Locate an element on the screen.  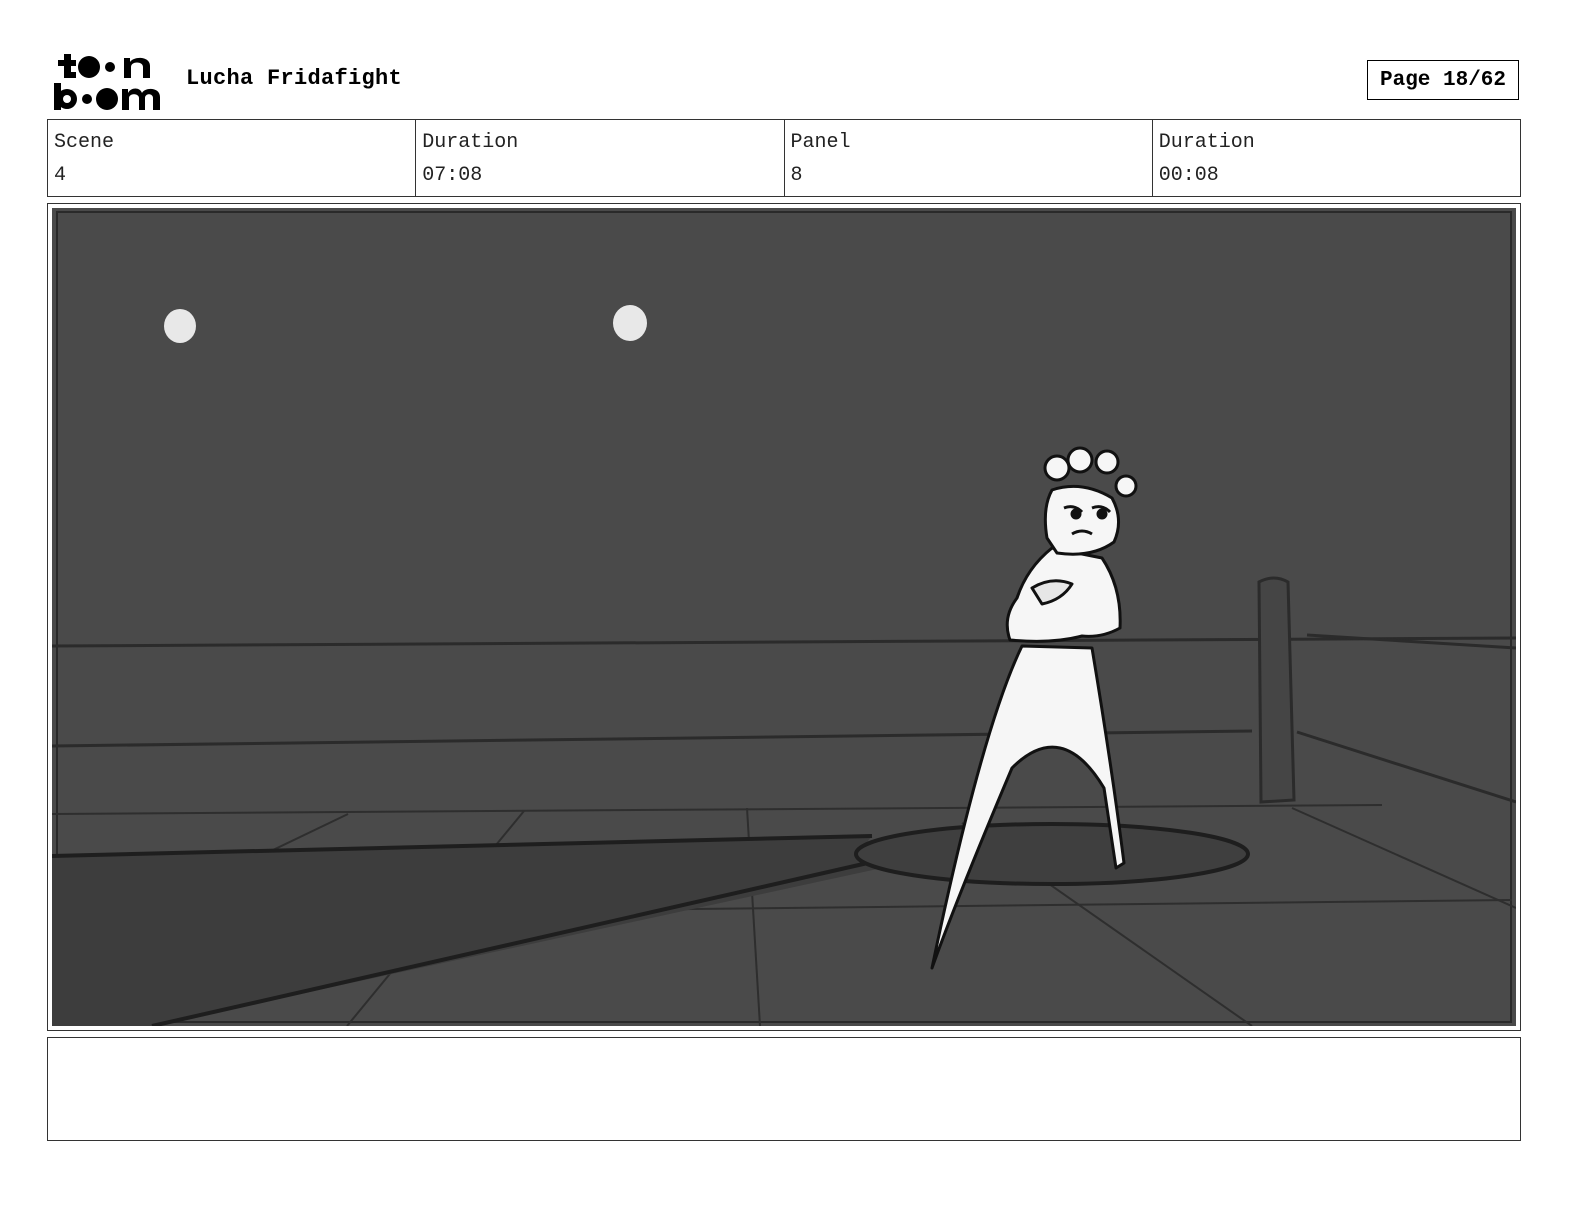
scene-value: 4 is located at coordinates (60, 175).